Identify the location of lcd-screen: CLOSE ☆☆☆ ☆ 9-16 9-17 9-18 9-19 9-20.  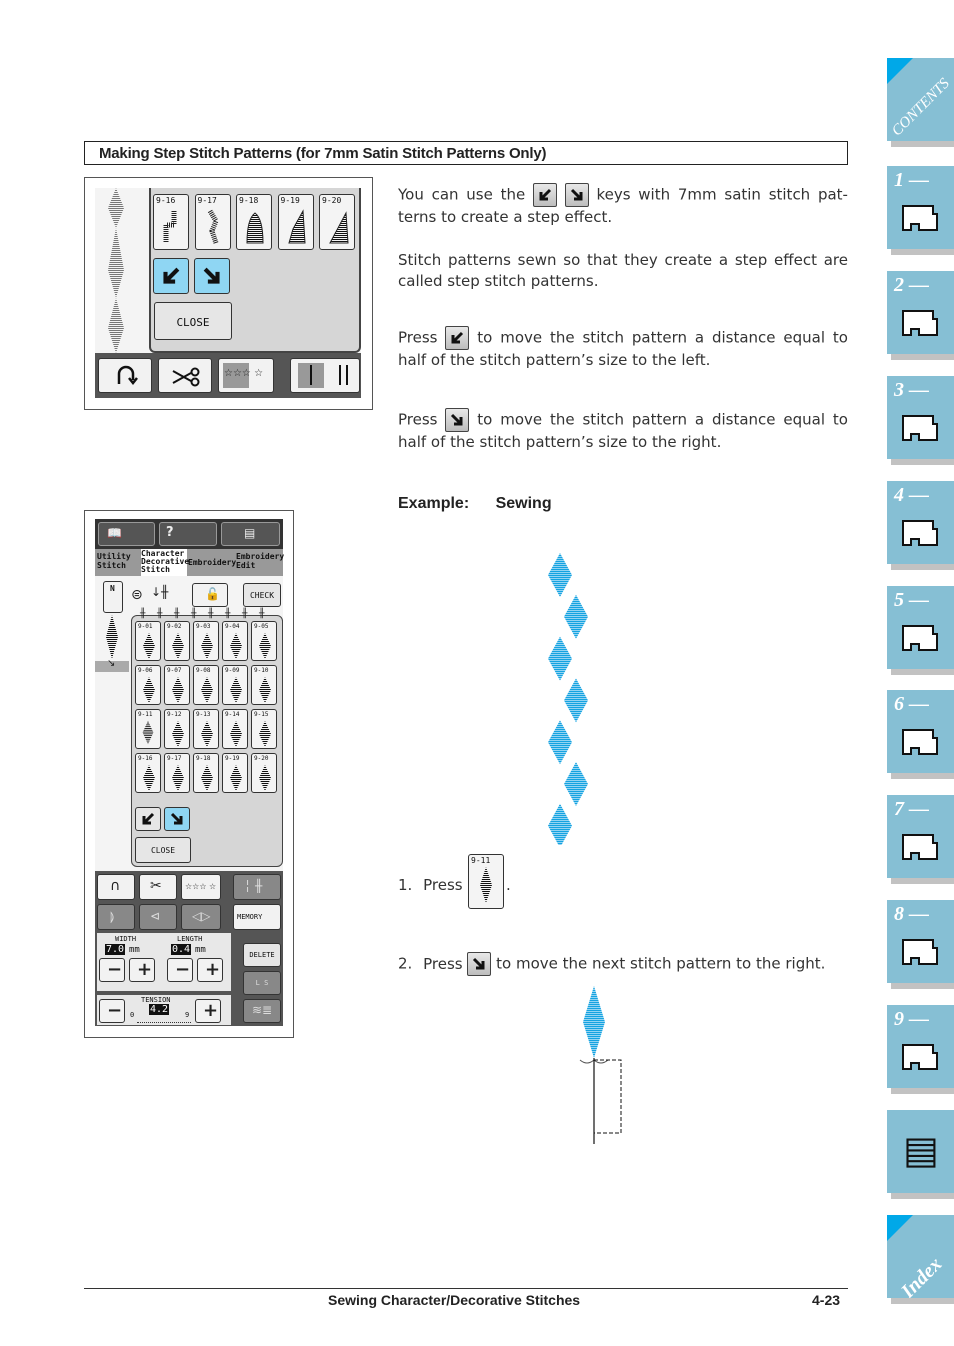
(228, 293).